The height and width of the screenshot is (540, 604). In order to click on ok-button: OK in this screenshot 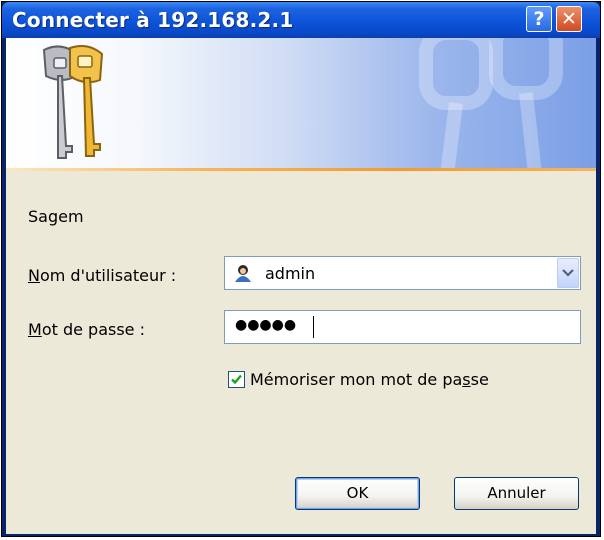, I will do `click(357, 493)`.